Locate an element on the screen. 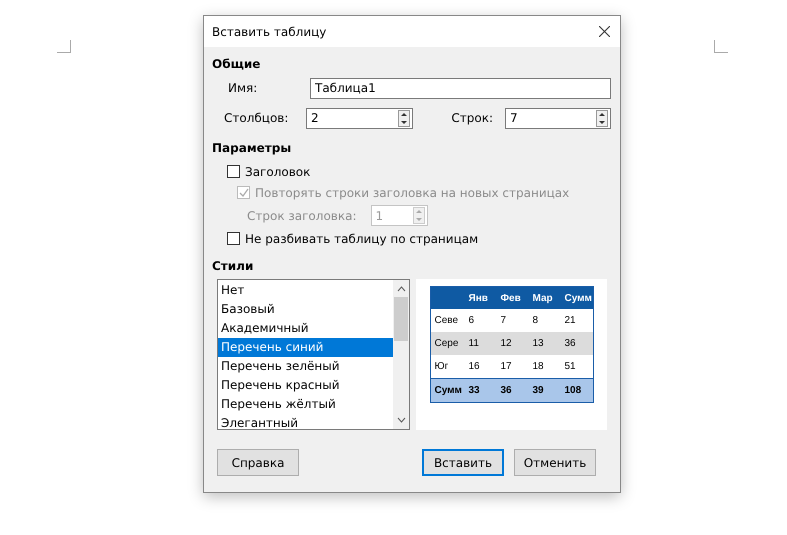 Image resolution: width=787 pixels, height=535 pixels. rows-spinbox: 7 is located at coordinates (558, 118).